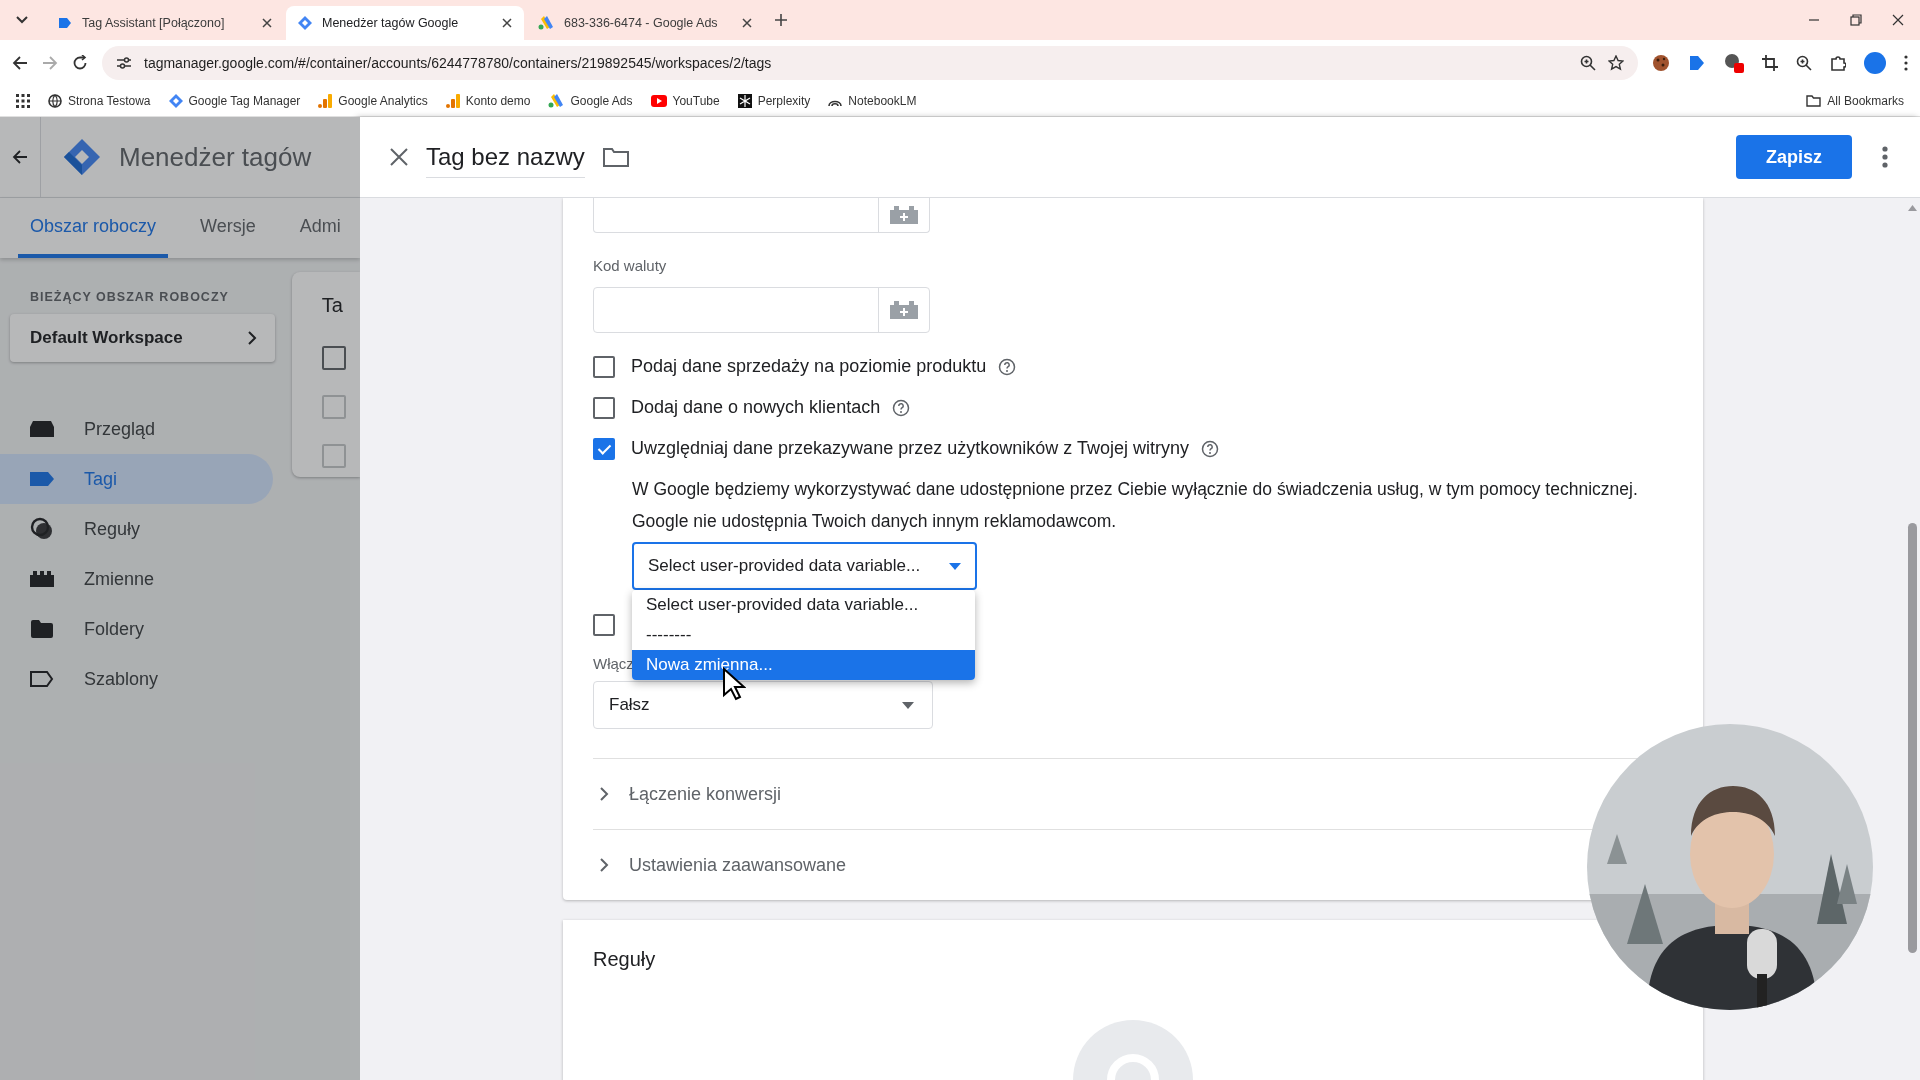 Image resolution: width=1920 pixels, height=1080 pixels. I want to click on crop-icon, so click(1770, 63).